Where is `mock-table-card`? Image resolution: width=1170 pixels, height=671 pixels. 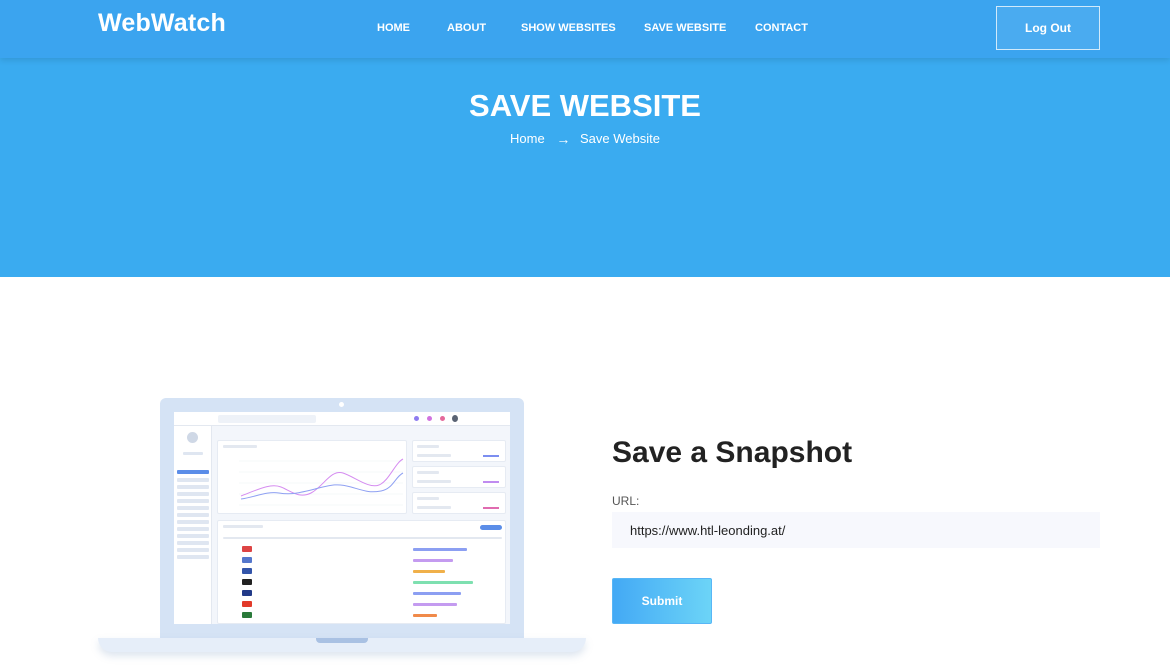 mock-table-card is located at coordinates (361, 572).